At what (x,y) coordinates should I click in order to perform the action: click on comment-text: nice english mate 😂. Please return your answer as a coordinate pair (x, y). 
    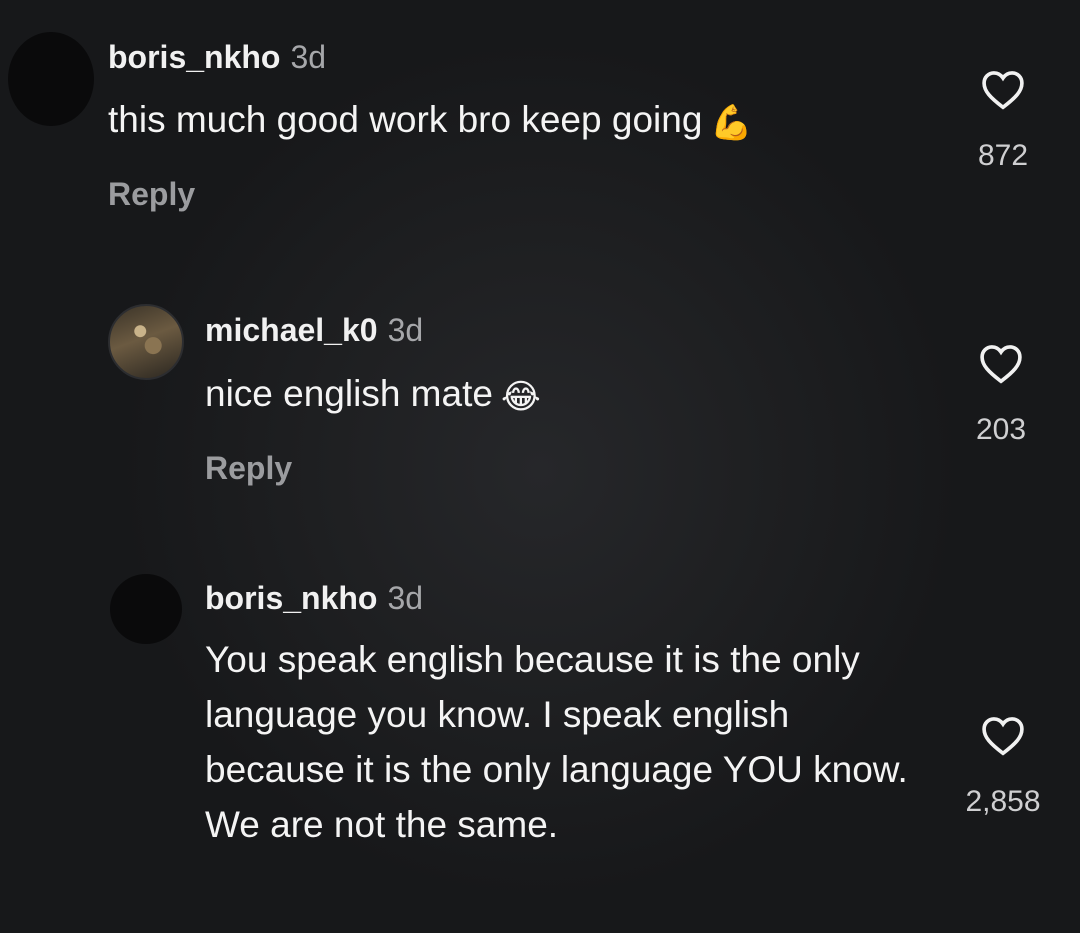
    Looking at the image, I should click on (555, 395).